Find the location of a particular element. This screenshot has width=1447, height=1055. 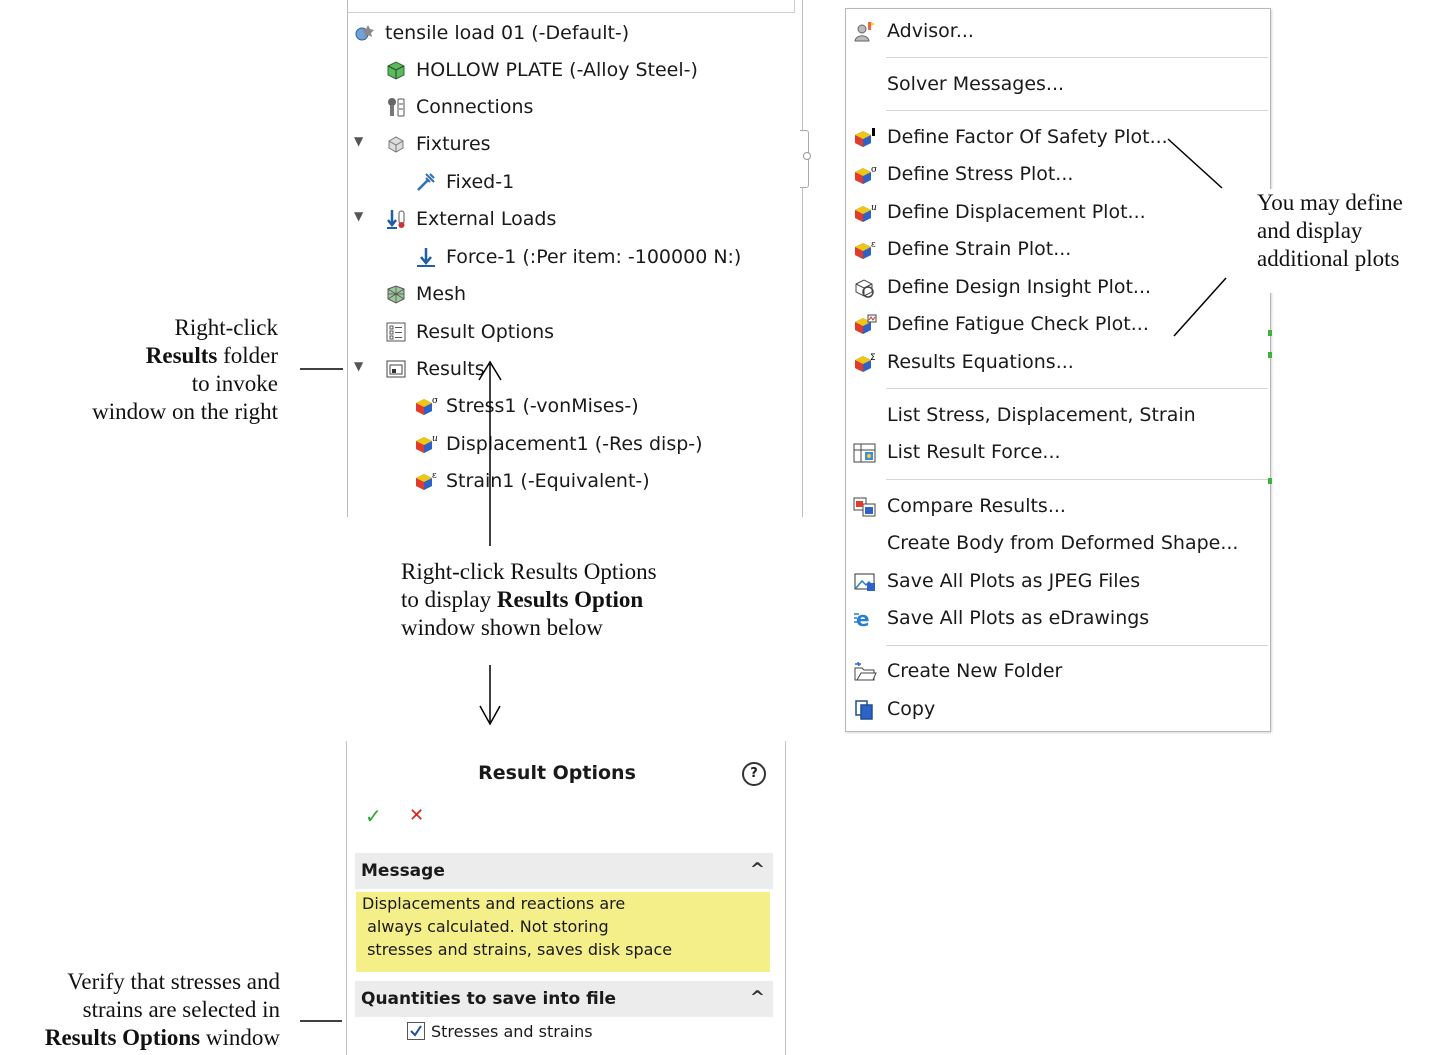

leader-line-plots-top is located at coordinates (1195, 163).